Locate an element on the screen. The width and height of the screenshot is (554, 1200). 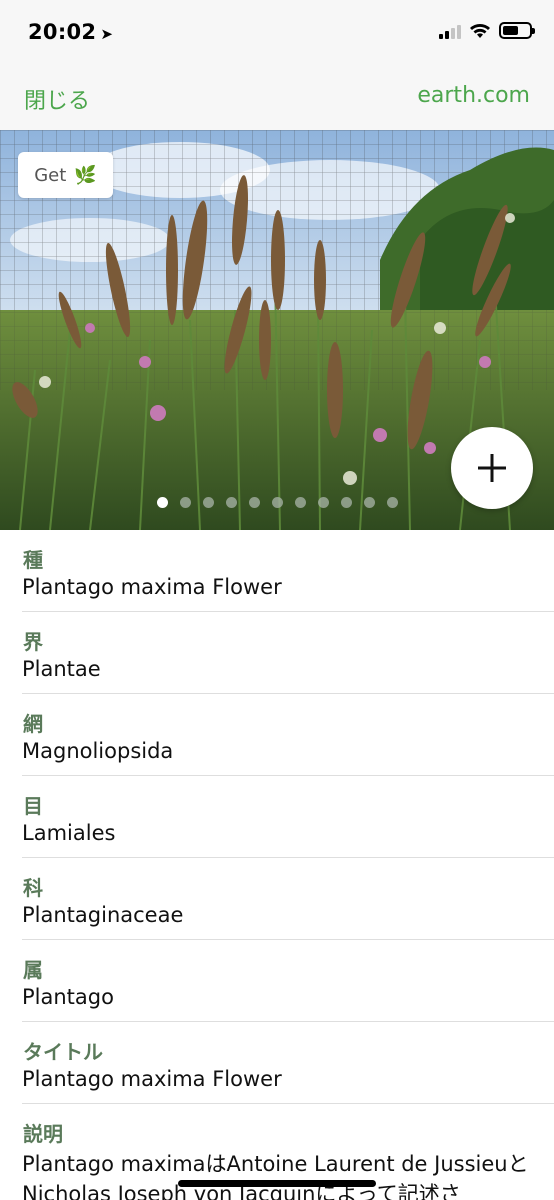
location-arrow-icon: ➤ is located at coordinates (107, 34).